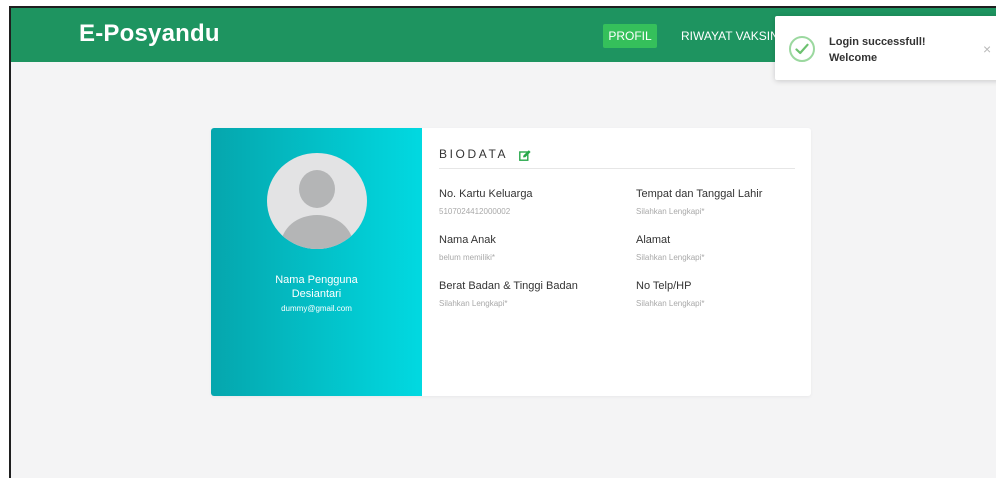 Image resolution: width=996 pixels, height=478 pixels. I want to click on user-name: Desiantari, so click(316, 294).